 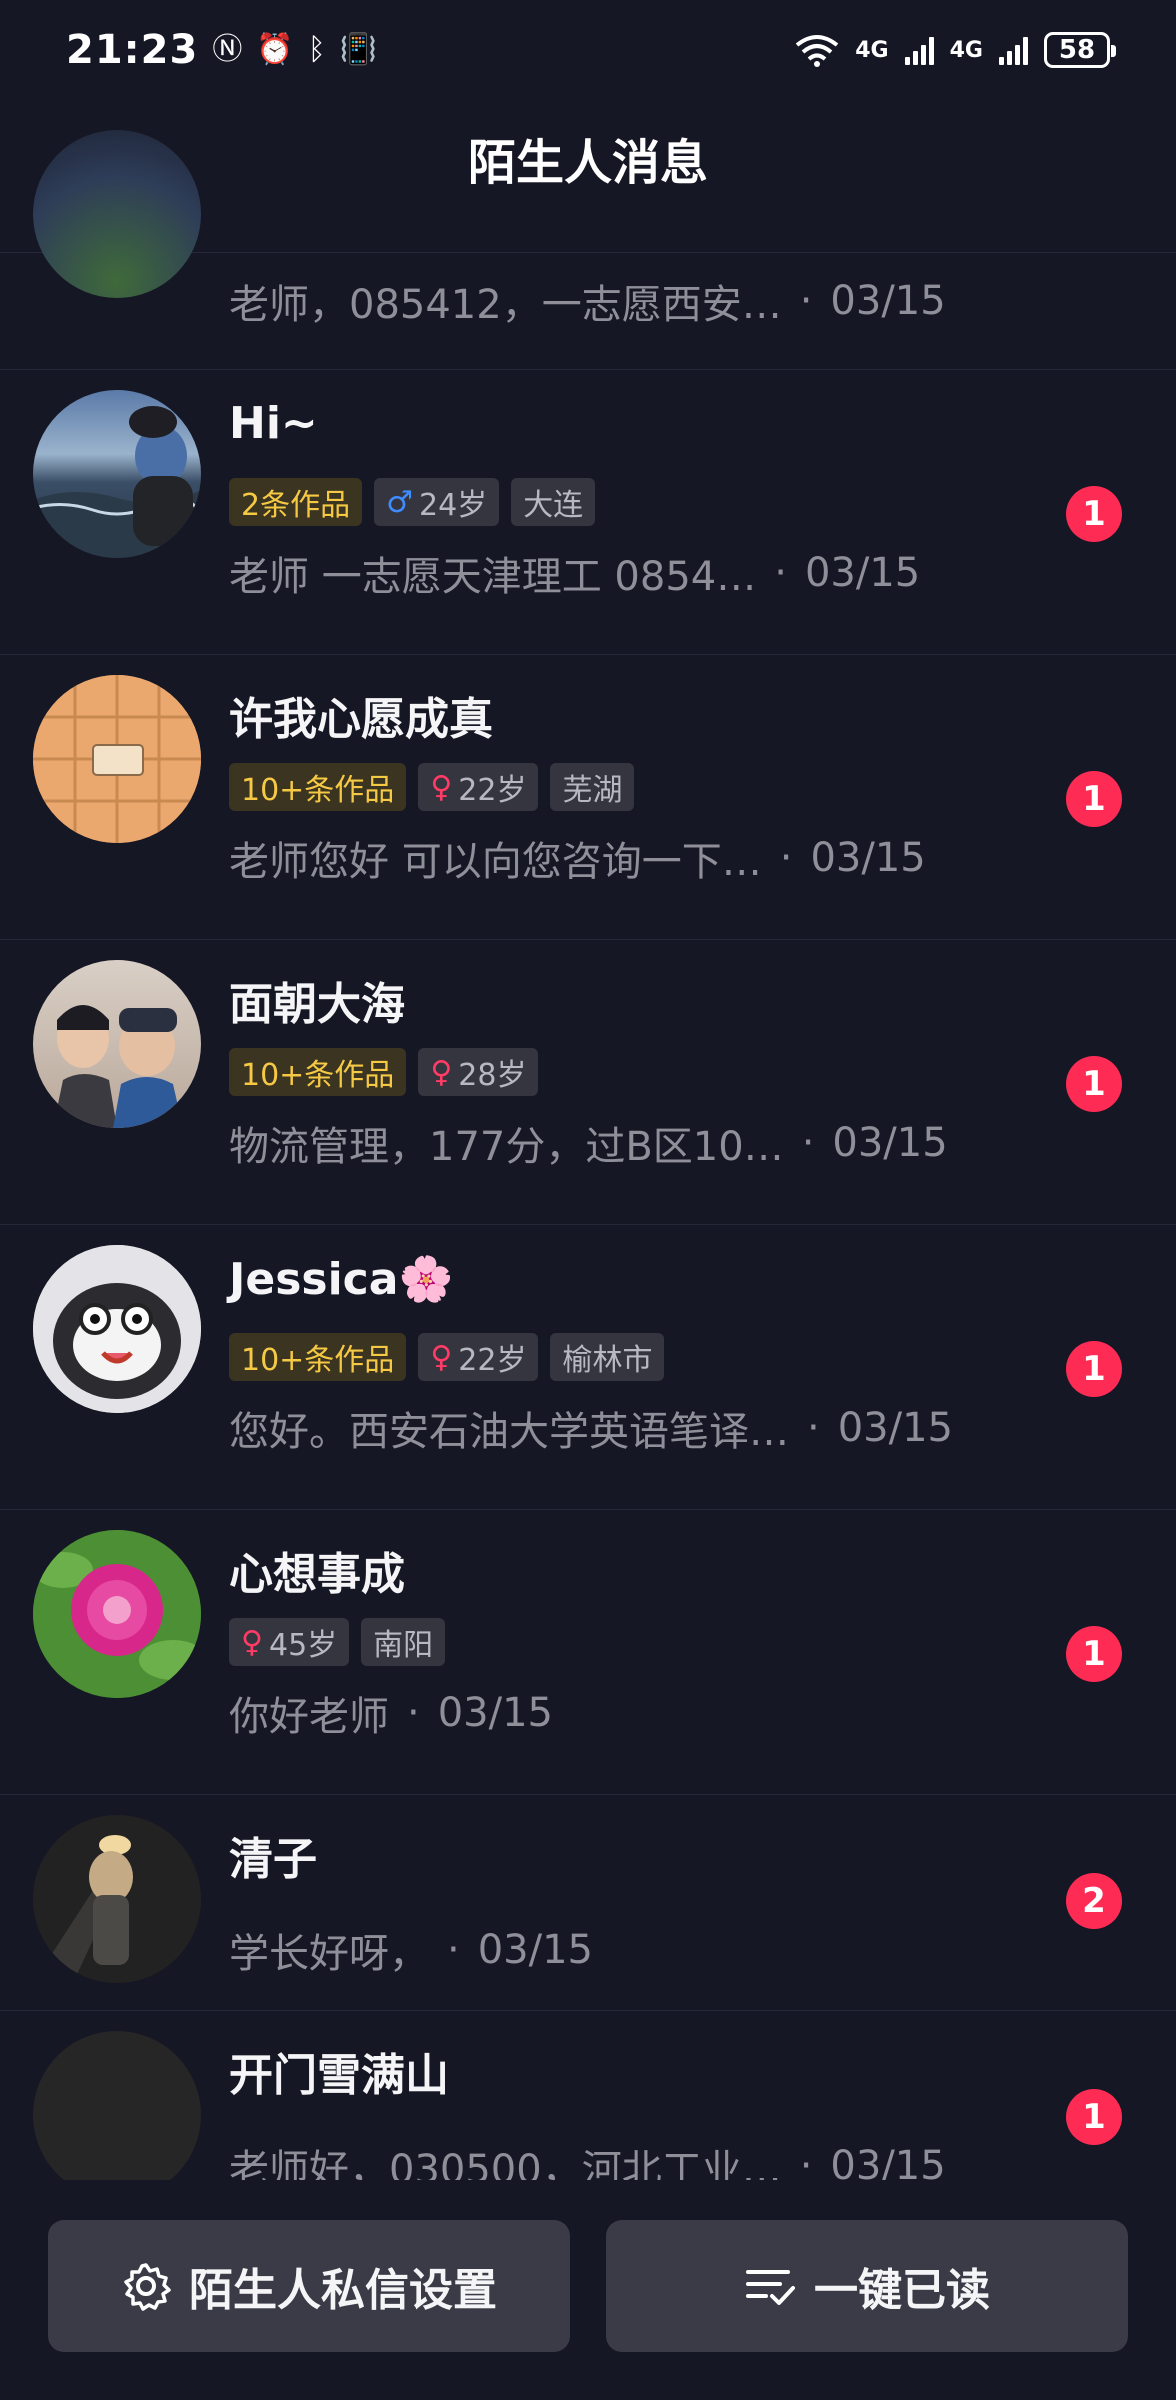 I want to click on unread-badge: 2, so click(x=1094, y=1901).